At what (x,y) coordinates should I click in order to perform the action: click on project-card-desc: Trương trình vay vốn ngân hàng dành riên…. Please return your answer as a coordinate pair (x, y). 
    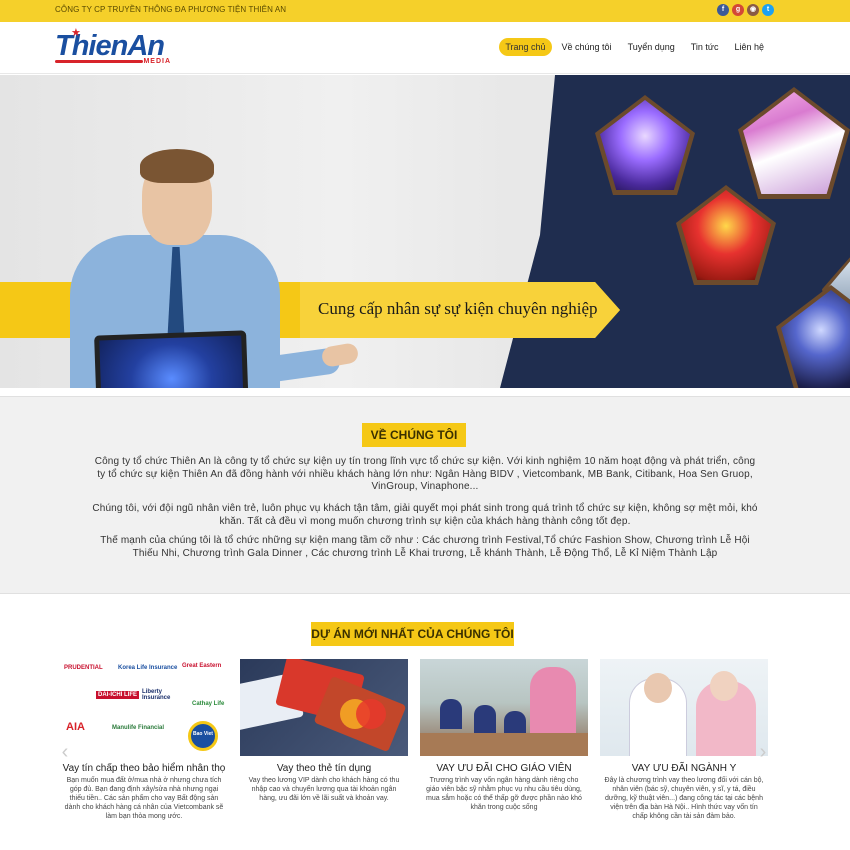
    Looking at the image, I should click on (504, 794).